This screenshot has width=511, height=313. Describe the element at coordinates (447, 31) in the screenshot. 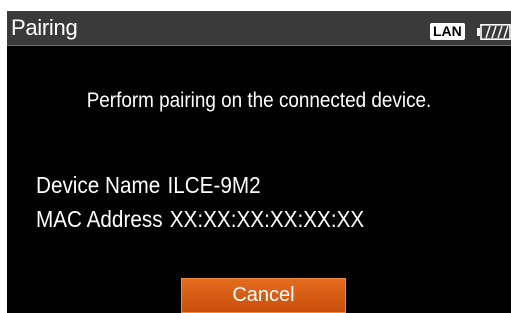

I see `lan-badge: LAN` at that location.